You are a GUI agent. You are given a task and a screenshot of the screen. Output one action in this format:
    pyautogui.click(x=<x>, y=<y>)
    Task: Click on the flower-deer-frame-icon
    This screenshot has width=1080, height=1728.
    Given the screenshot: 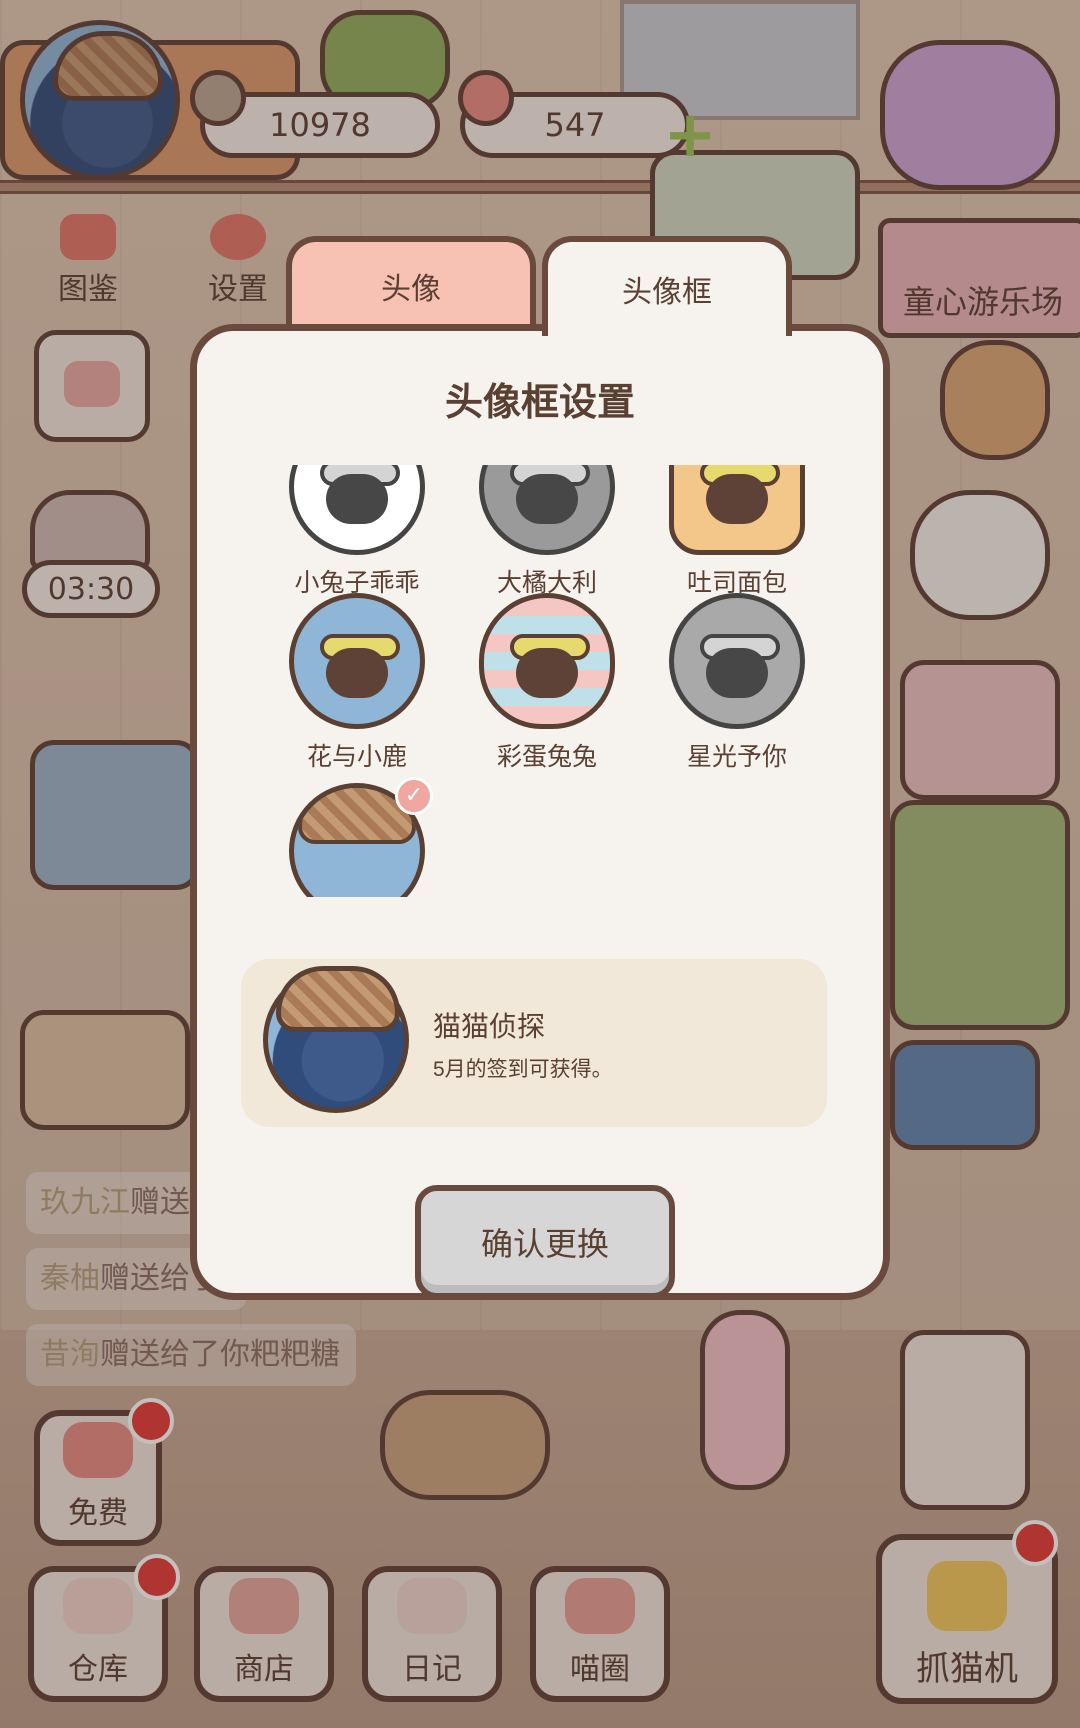 What is the action you would take?
    pyautogui.click(x=357, y=661)
    